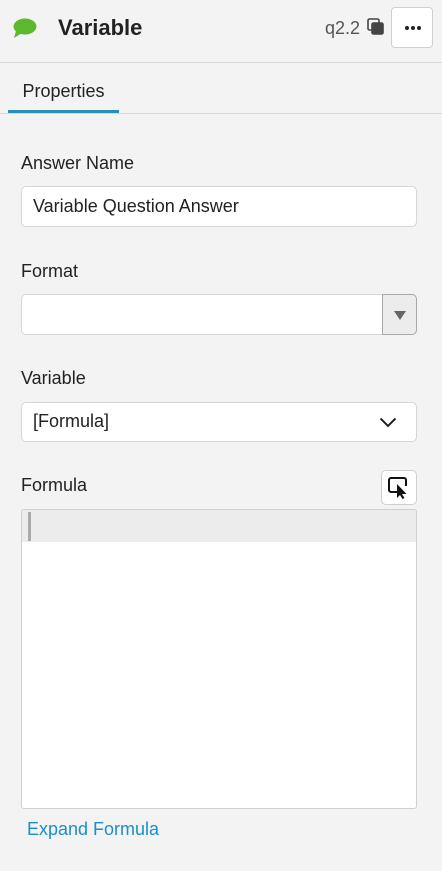 This screenshot has height=871, width=442. Describe the element at coordinates (219, 206) in the screenshot. I see `answer-name-input` at that location.